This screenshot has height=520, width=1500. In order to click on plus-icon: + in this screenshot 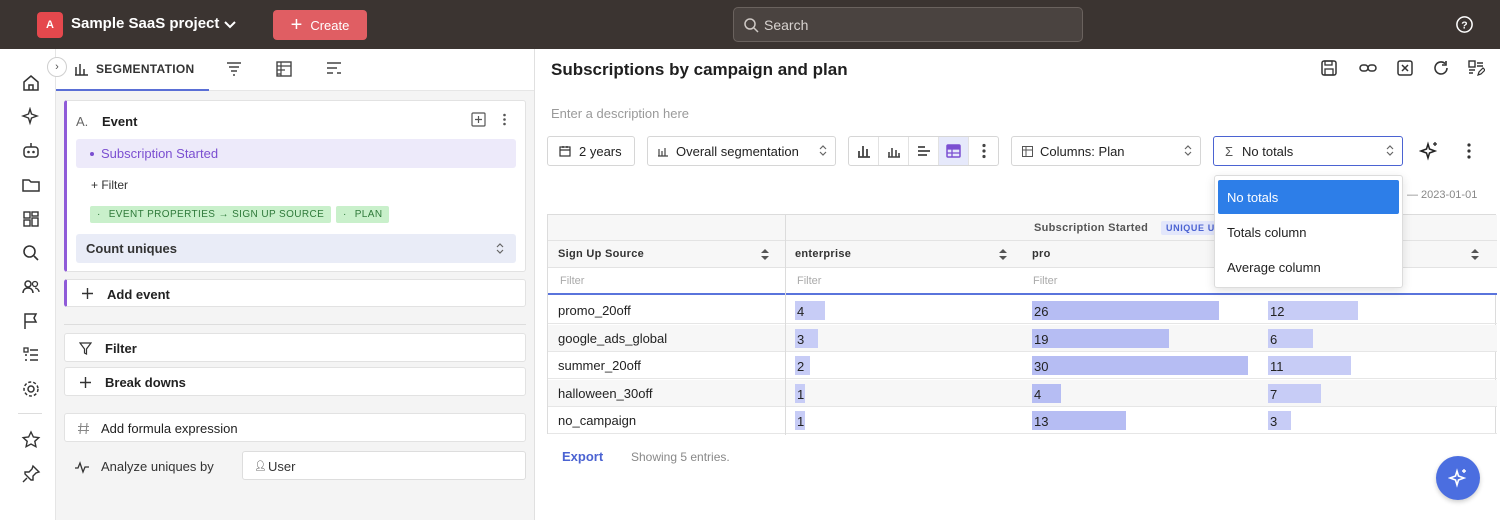, I will do `click(296, 25)`.